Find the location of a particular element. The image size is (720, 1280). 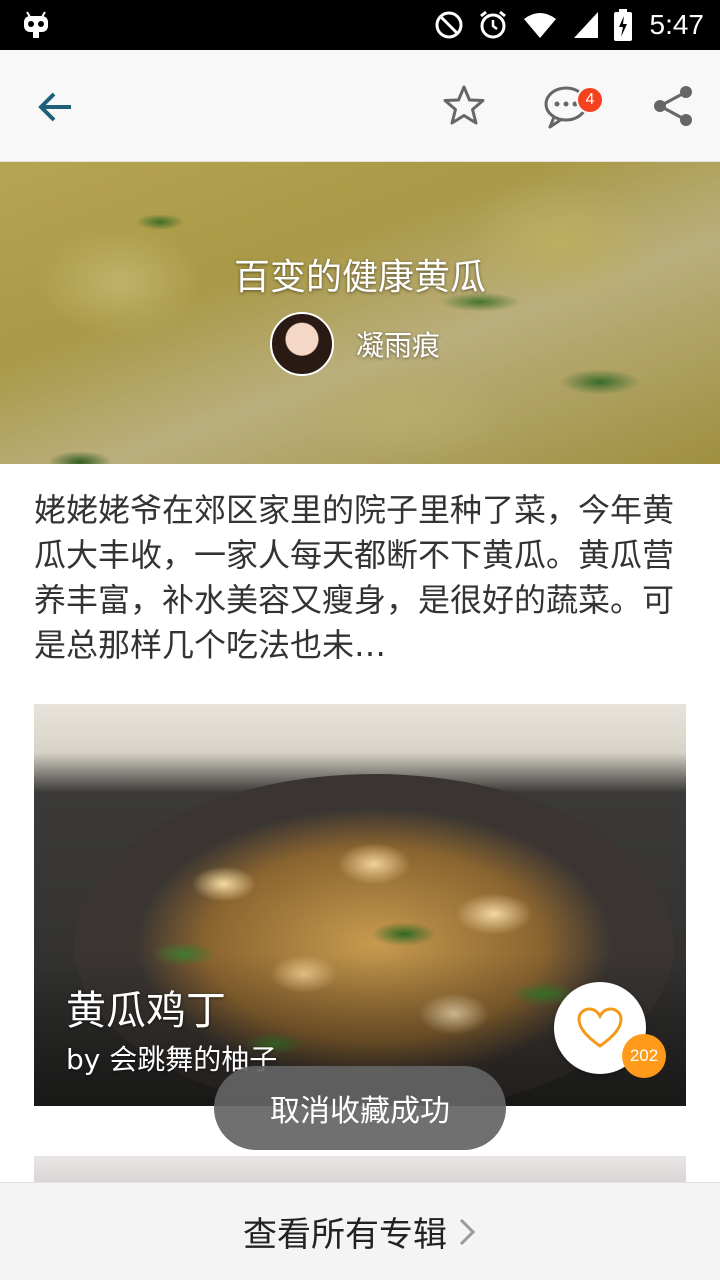

author-name: 凝雨痕 is located at coordinates (398, 344).